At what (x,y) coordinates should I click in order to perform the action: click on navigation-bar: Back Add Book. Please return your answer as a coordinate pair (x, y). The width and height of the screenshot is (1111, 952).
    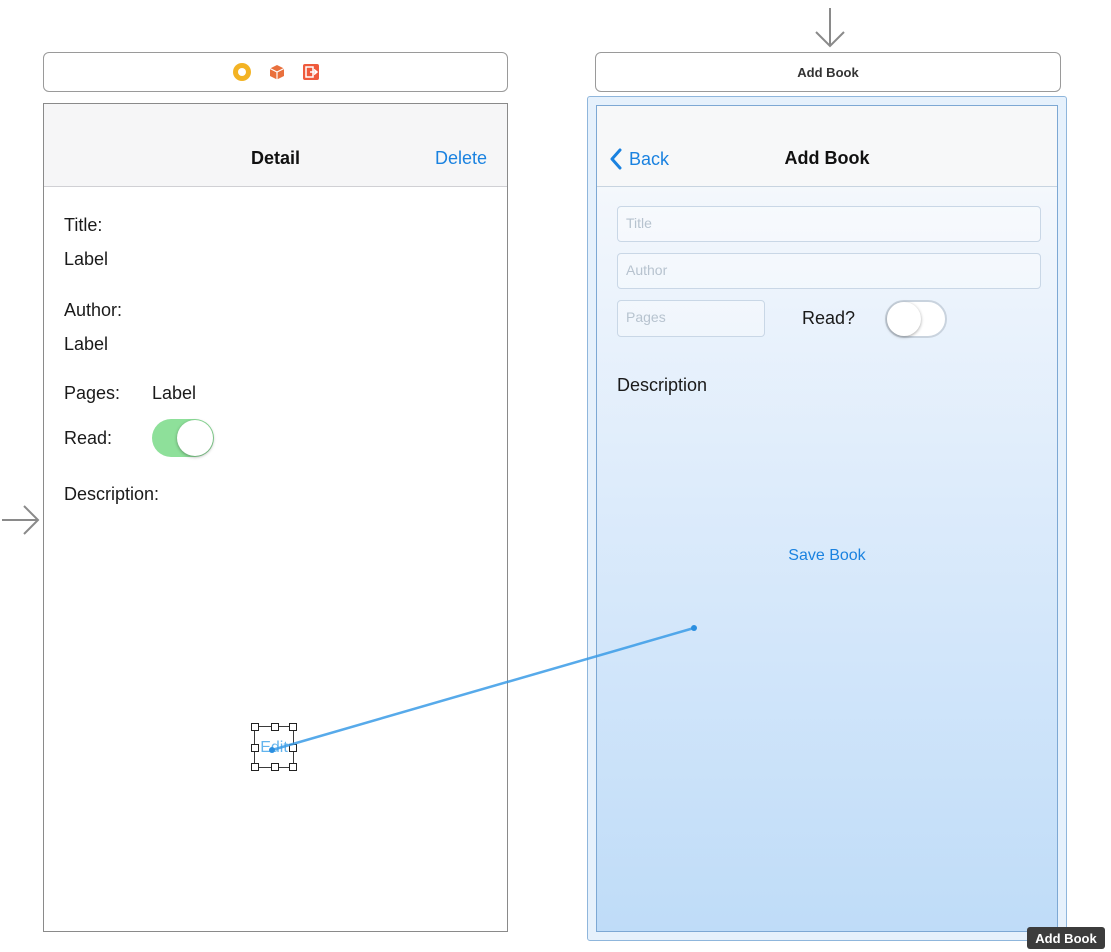
    Looking at the image, I should click on (827, 146).